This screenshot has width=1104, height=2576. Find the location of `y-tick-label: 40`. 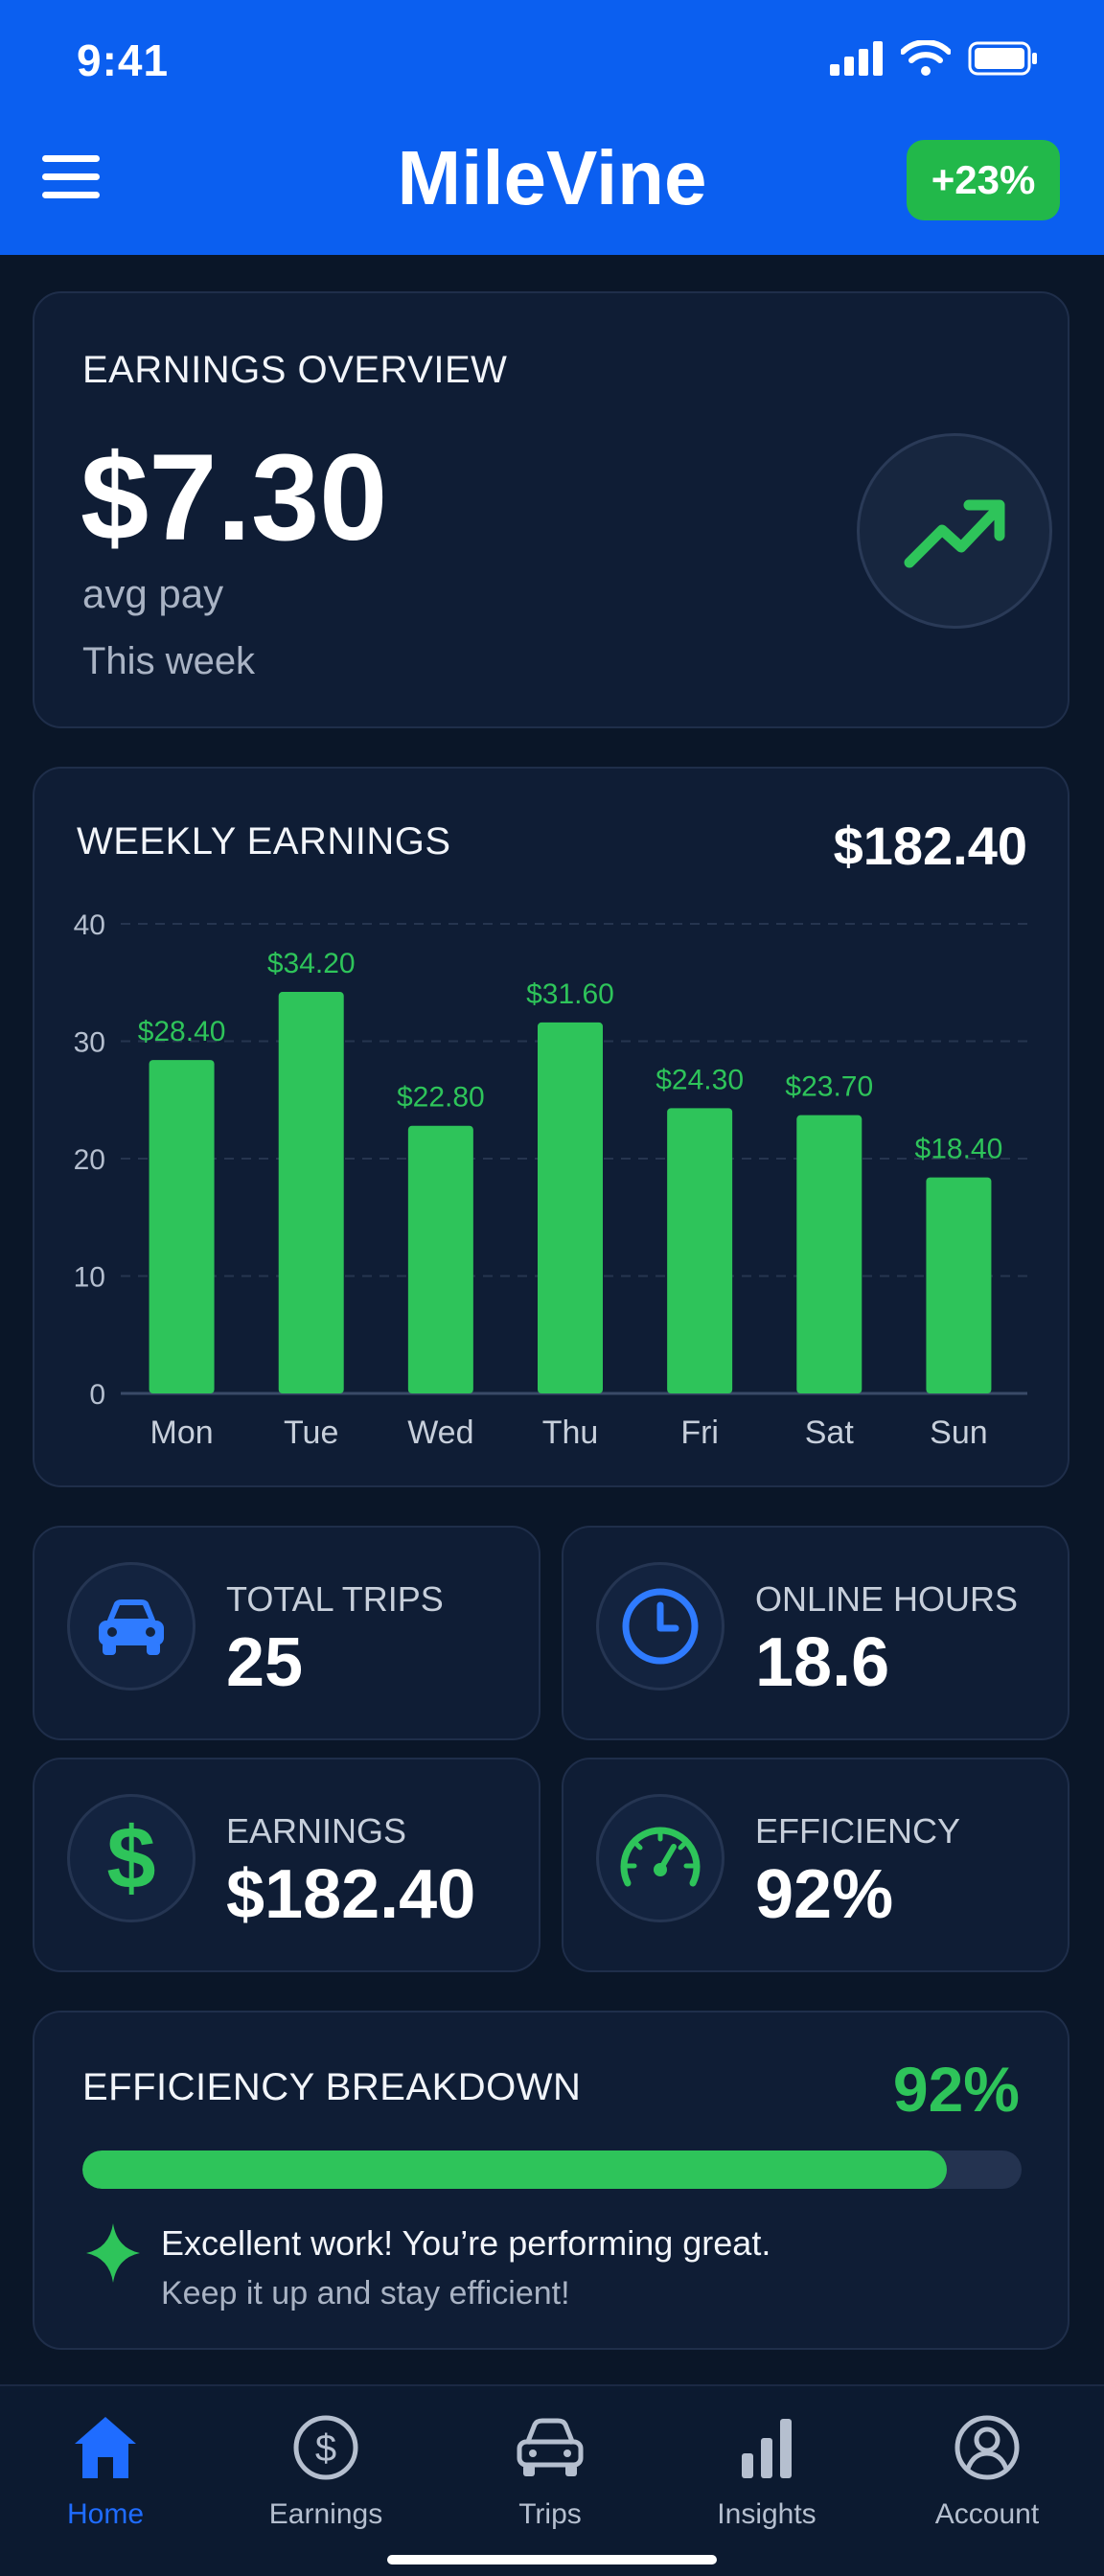

y-tick-label: 40 is located at coordinates (89, 925).